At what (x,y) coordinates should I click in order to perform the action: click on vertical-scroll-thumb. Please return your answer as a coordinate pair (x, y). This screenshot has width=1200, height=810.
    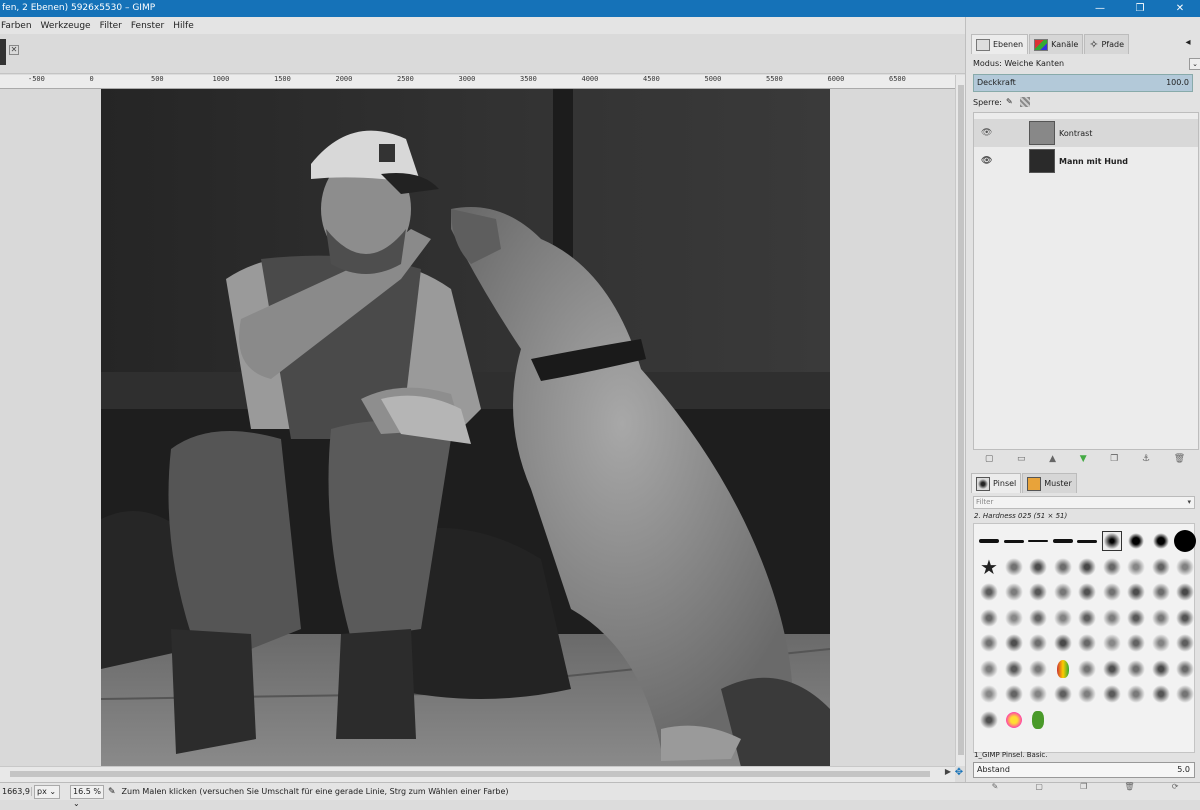
    Looking at the image, I should click on (961, 420).